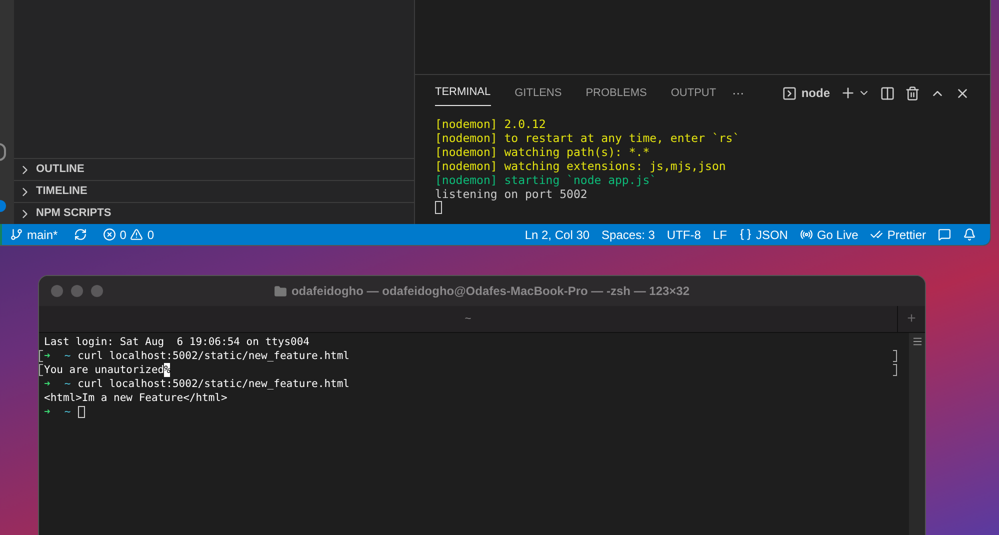 The image size is (999, 535). Describe the element at coordinates (806, 93) in the screenshot. I see `terminal-selector: node` at that location.